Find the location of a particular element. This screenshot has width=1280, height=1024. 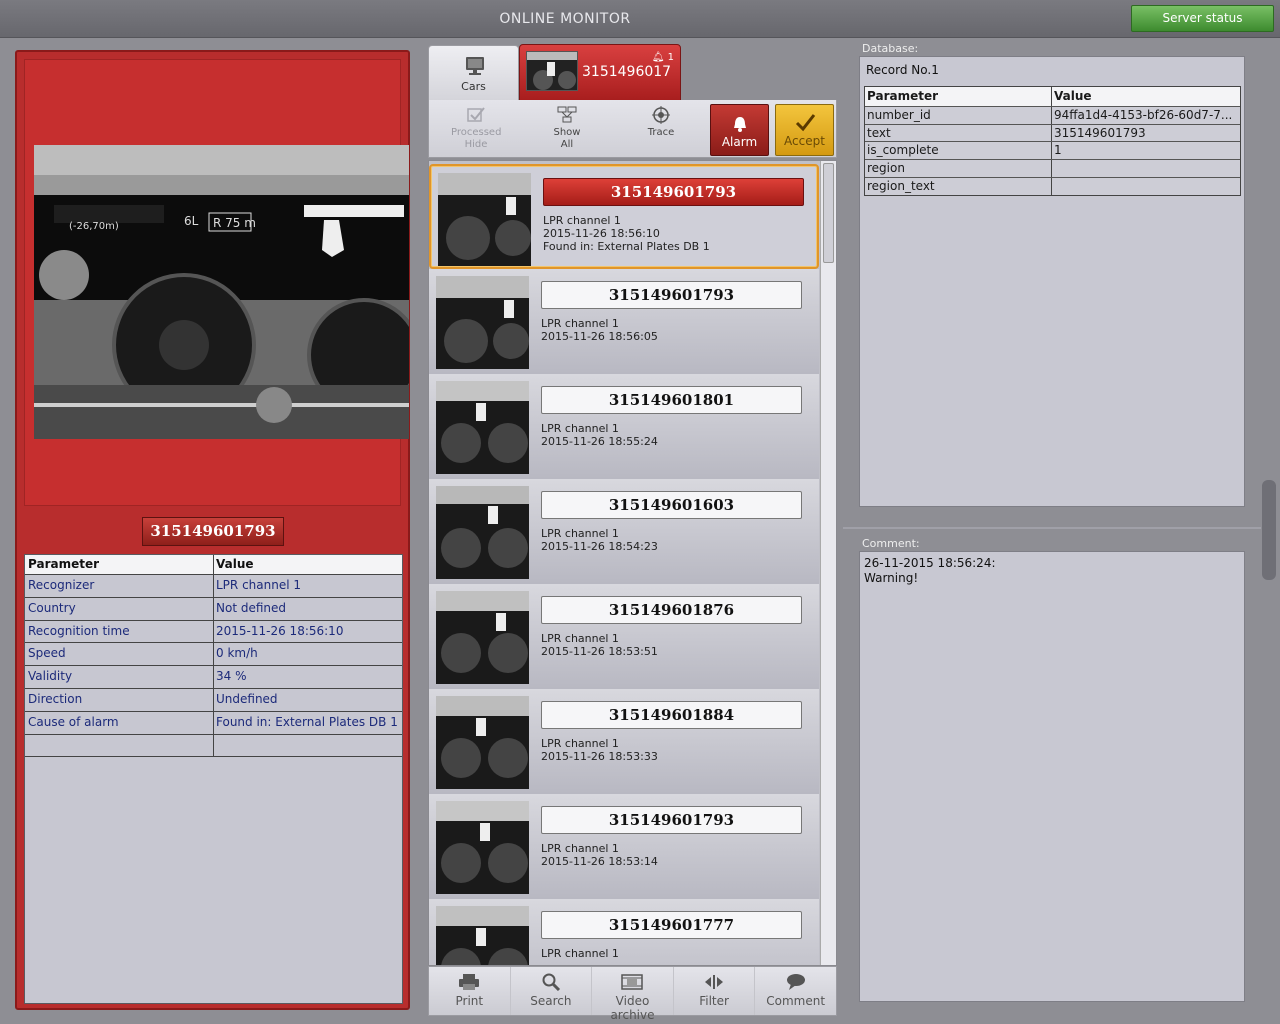

table-row is located at coordinates (213, 746).